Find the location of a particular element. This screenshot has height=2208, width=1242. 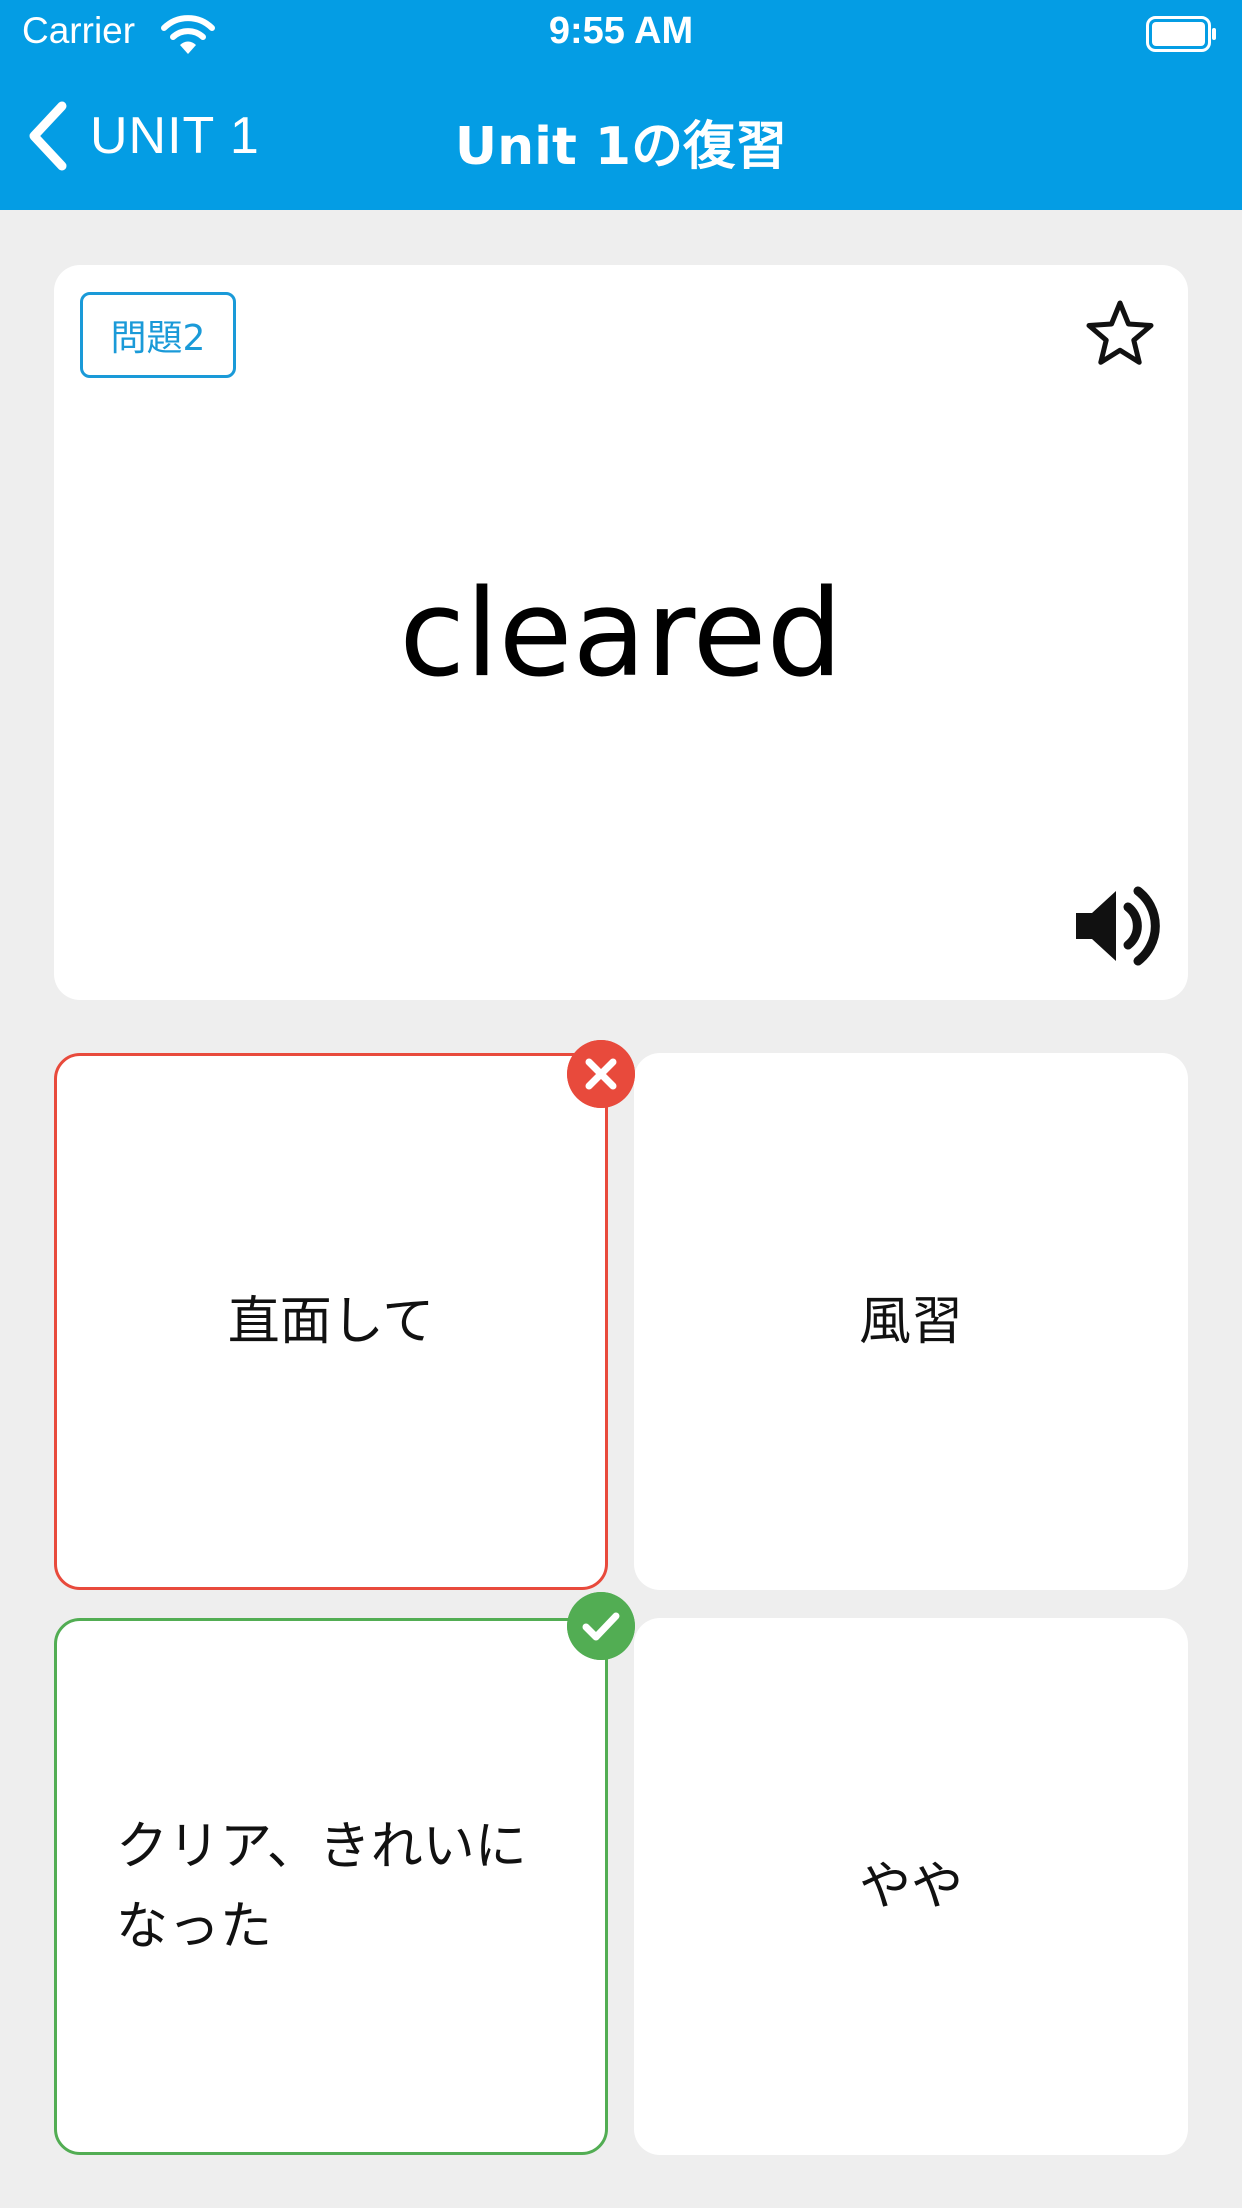

choice-label: クリア、きれいになった is located at coordinates (321, 1886).